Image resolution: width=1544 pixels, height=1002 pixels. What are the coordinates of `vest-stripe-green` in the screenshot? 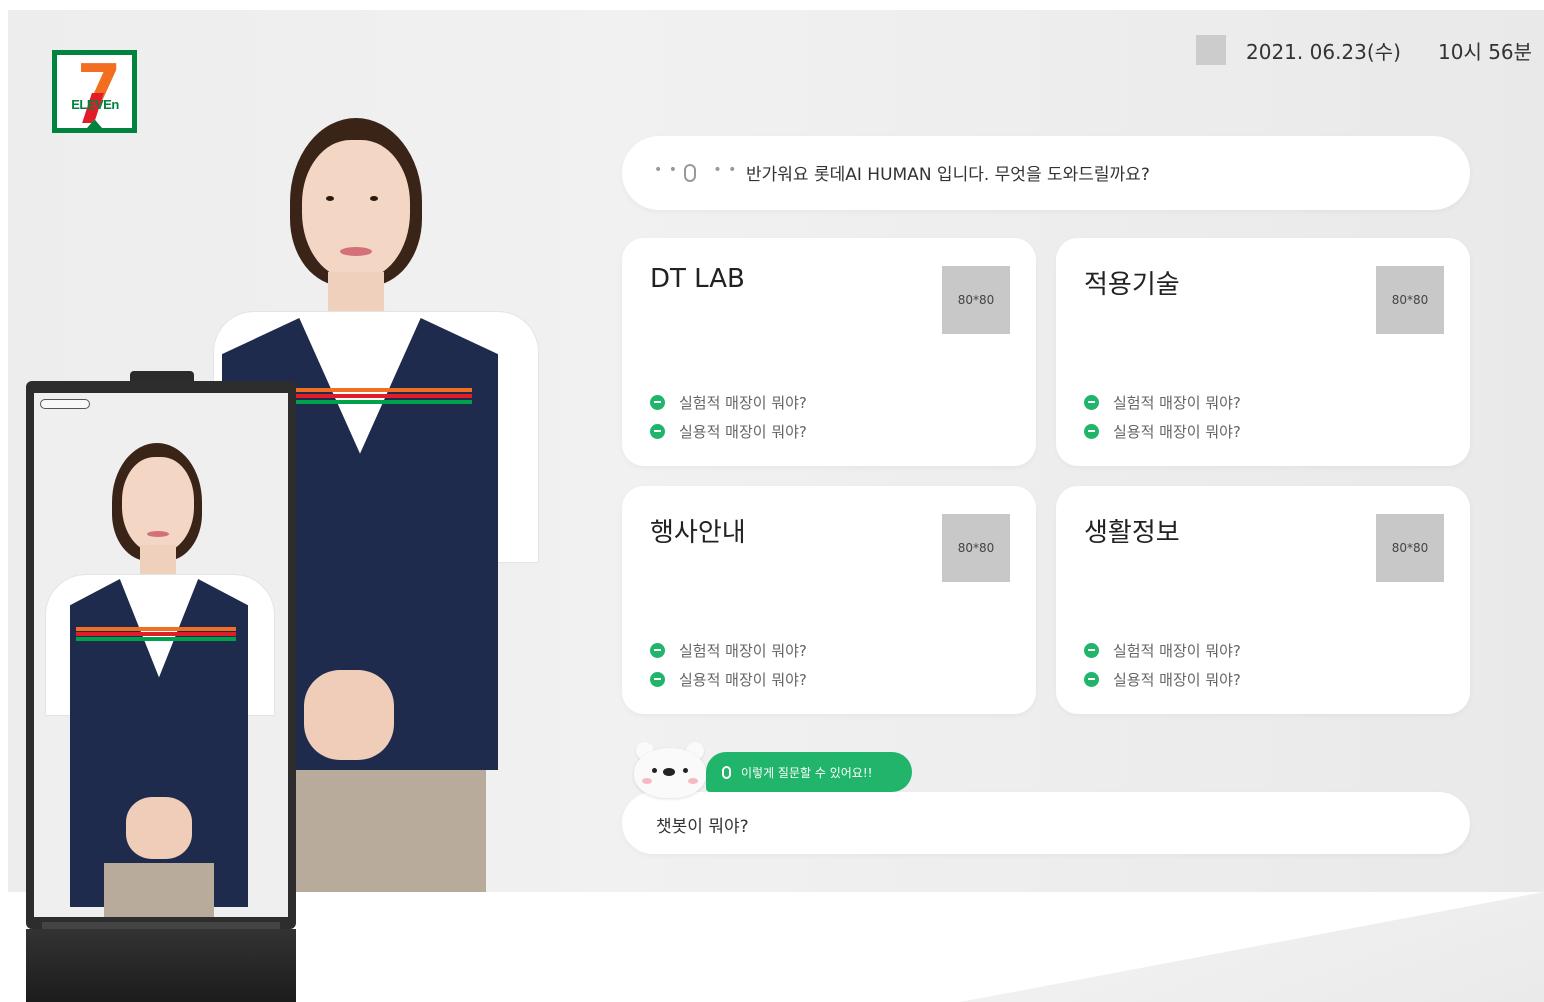 It's located at (384, 402).